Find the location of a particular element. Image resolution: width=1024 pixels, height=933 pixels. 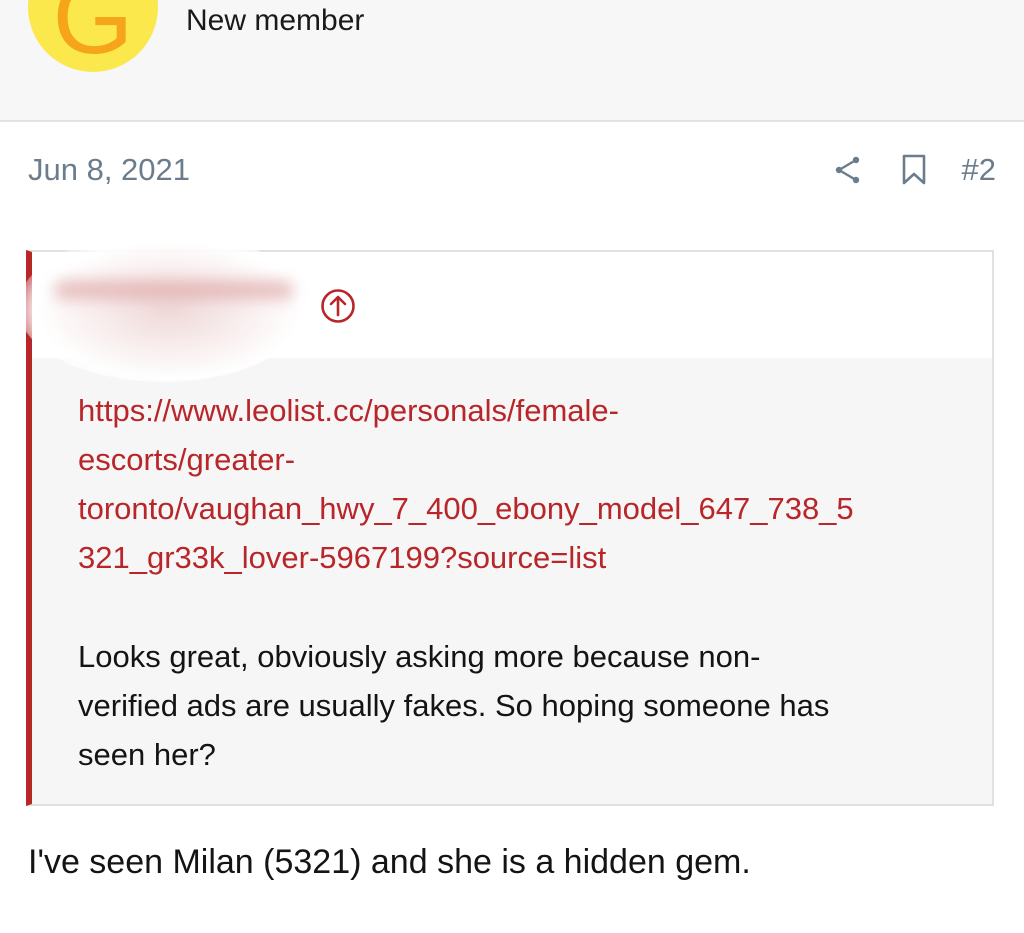

avatar: G is located at coordinates (93, 36).